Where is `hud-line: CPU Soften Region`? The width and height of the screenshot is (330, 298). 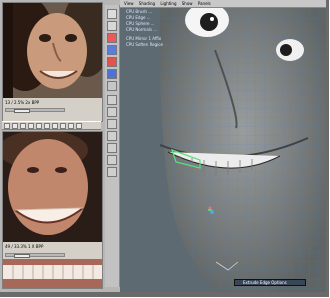
hud-line: CPU Soften Region is located at coordinates (145, 44).